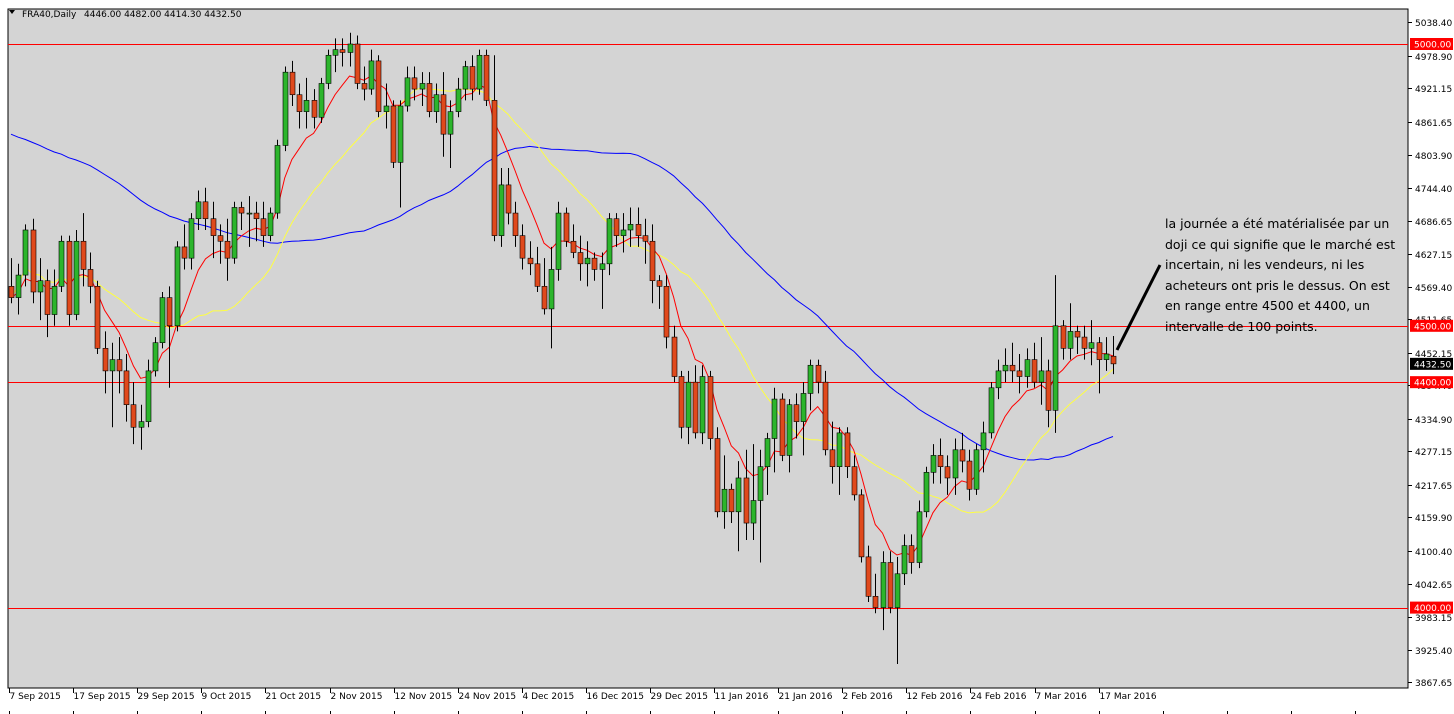 The height and width of the screenshot is (714, 1454). Describe the element at coordinates (166, 697) in the screenshot. I see `time-tick-label: 29 Sep 2015` at that location.